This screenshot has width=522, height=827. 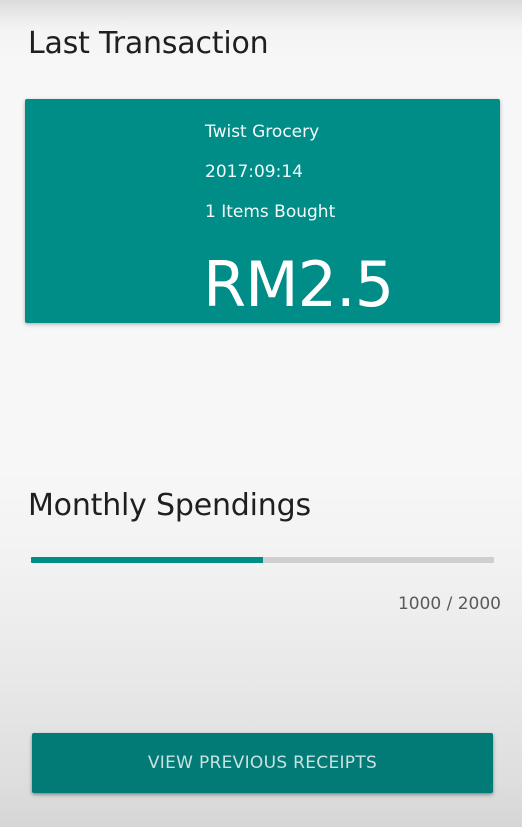 I want to click on monthly-spendings-progress-fill, so click(x=147, y=560).